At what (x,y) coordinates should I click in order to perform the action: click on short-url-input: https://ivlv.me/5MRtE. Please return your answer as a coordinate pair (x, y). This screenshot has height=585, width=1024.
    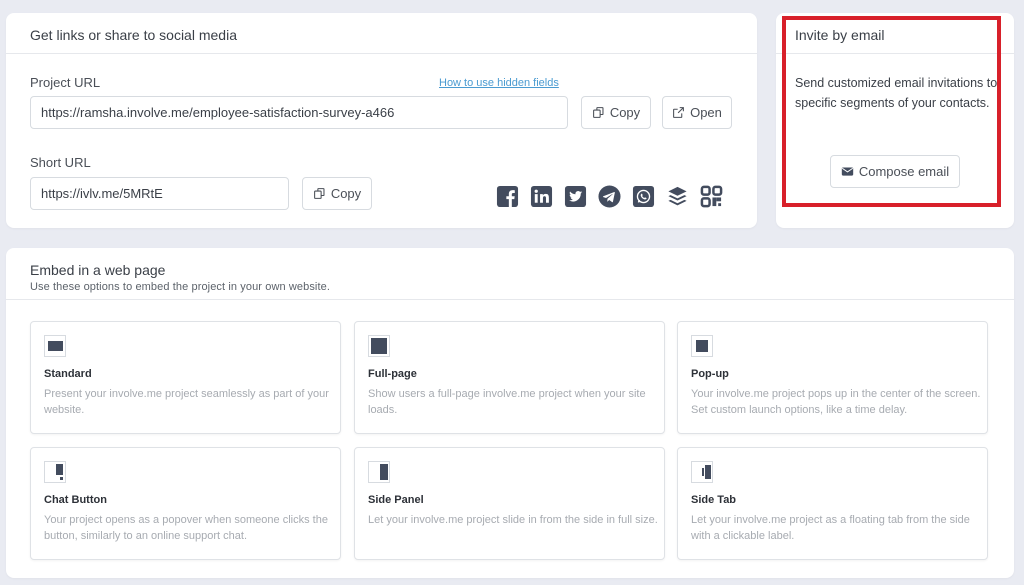
    Looking at the image, I should click on (159, 193).